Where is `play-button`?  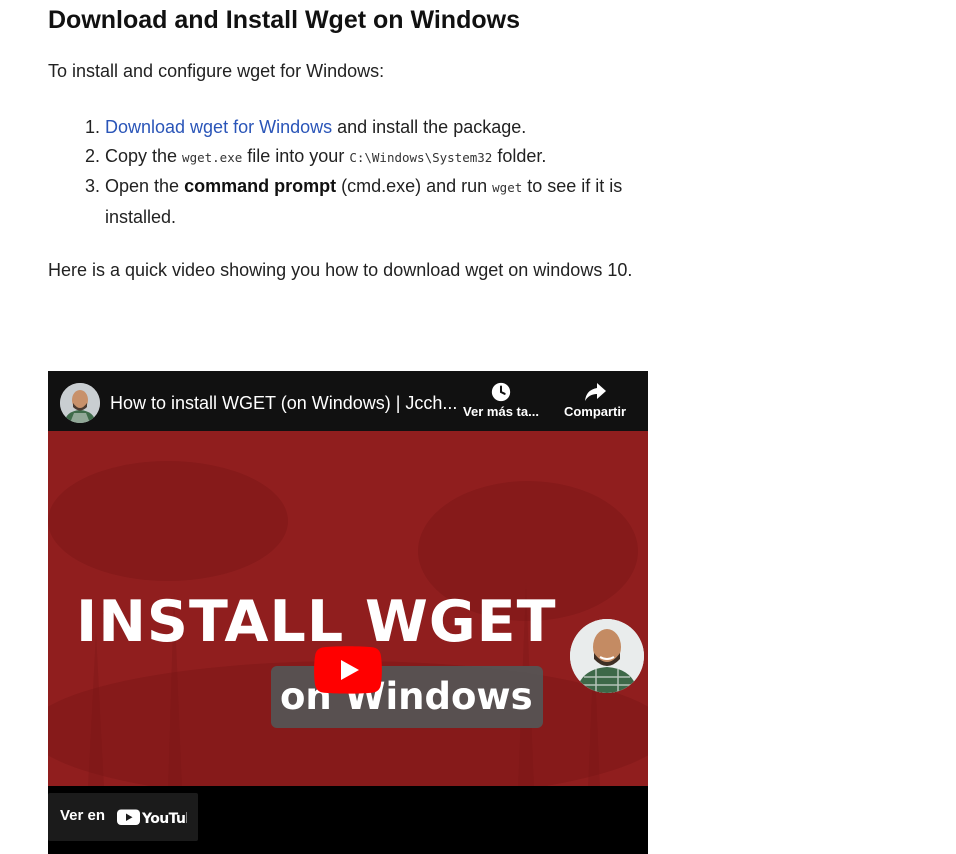 play-button is located at coordinates (348, 670).